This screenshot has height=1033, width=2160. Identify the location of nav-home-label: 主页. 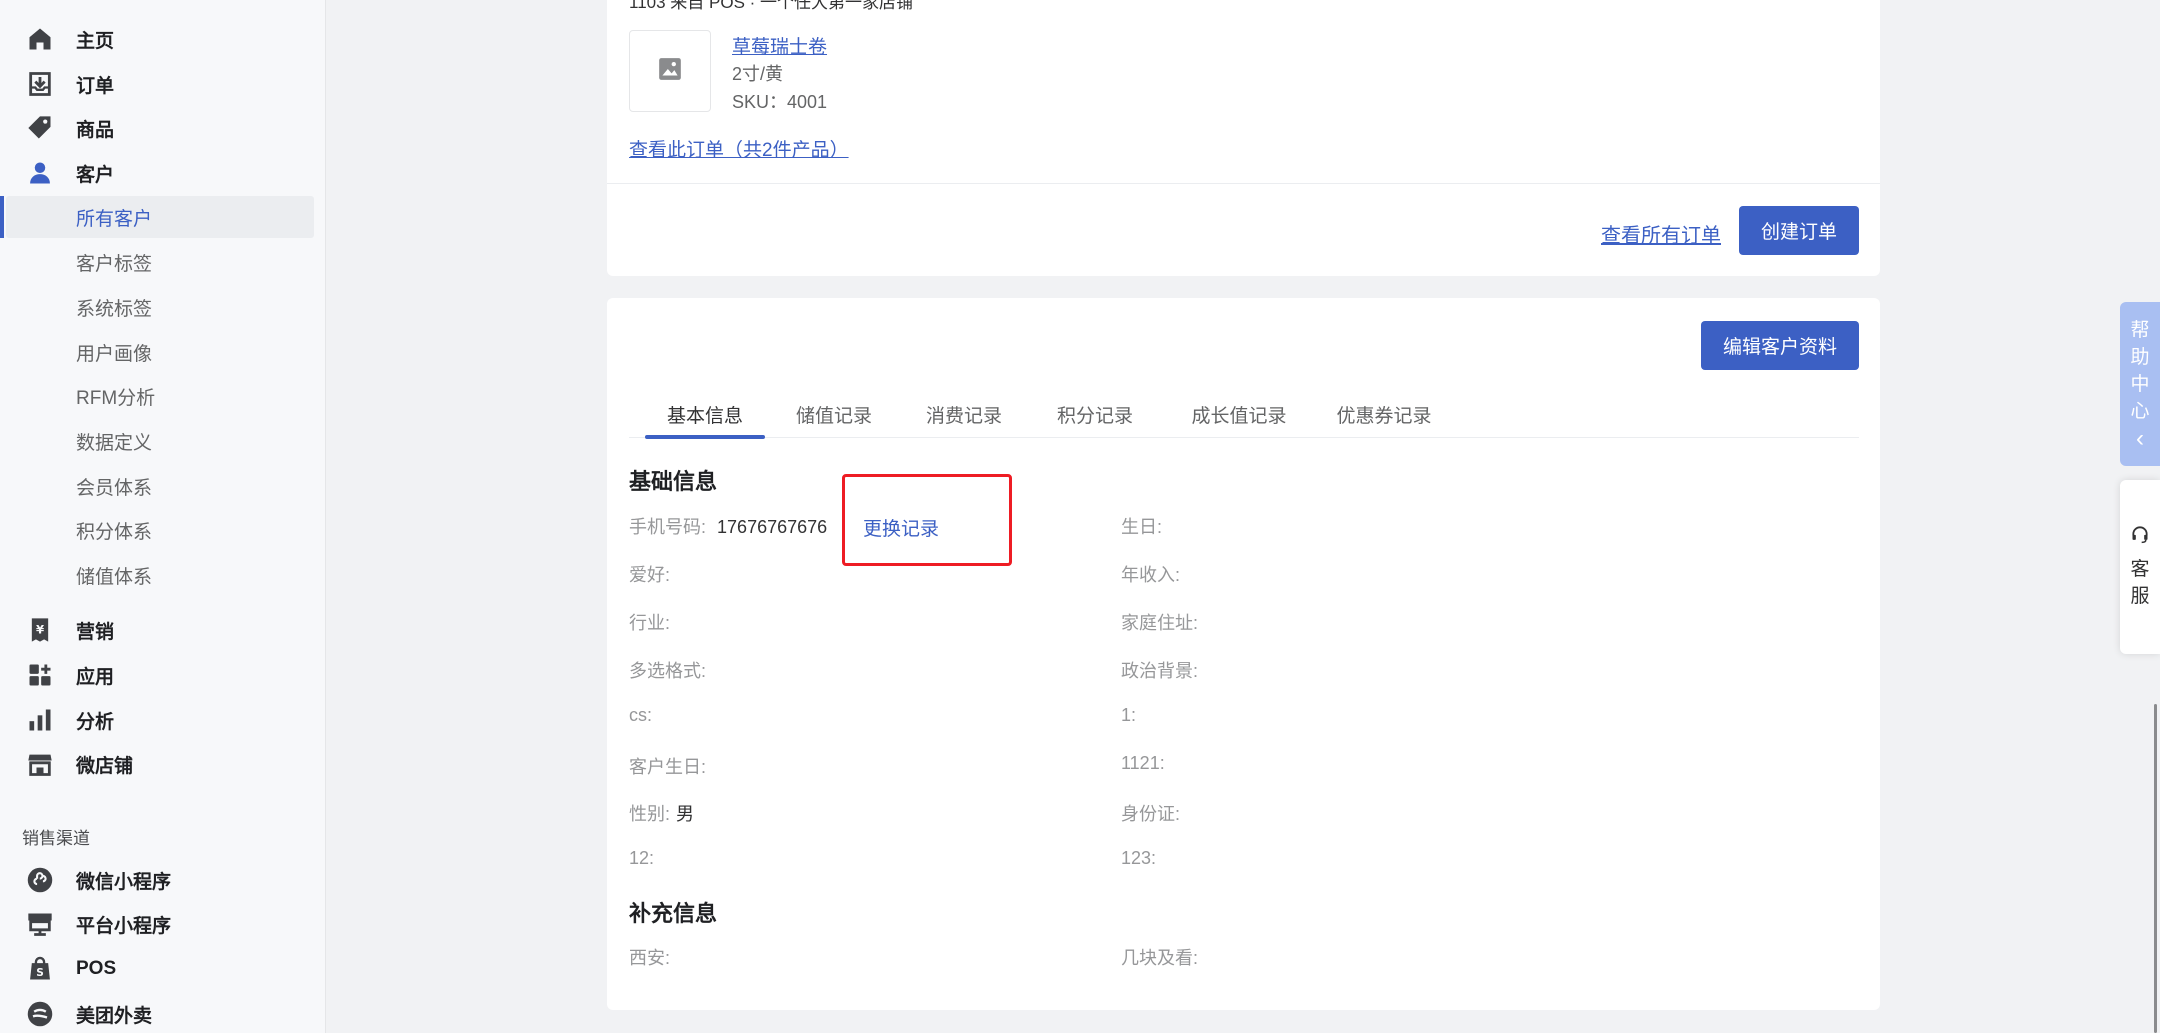
(95, 41).